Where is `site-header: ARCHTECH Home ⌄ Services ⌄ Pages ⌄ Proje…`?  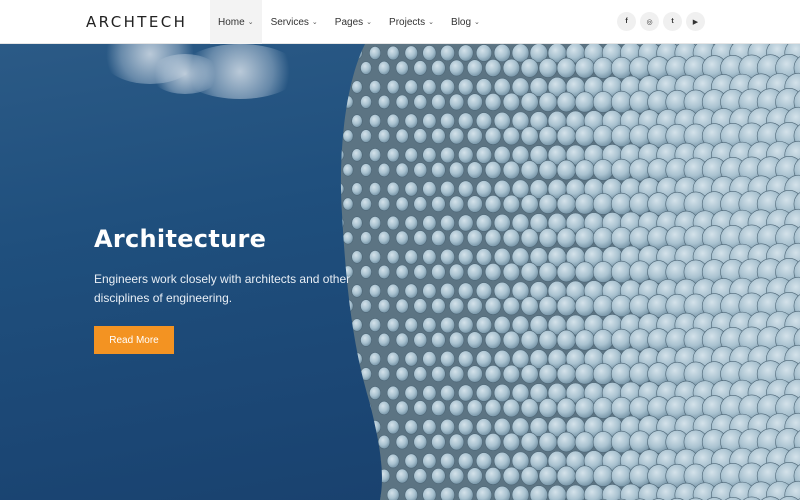
site-header: ARCHTECH Home ⌄ Services ⌄ Pages ⌄ Proje… is located at coordinates (400, 22).